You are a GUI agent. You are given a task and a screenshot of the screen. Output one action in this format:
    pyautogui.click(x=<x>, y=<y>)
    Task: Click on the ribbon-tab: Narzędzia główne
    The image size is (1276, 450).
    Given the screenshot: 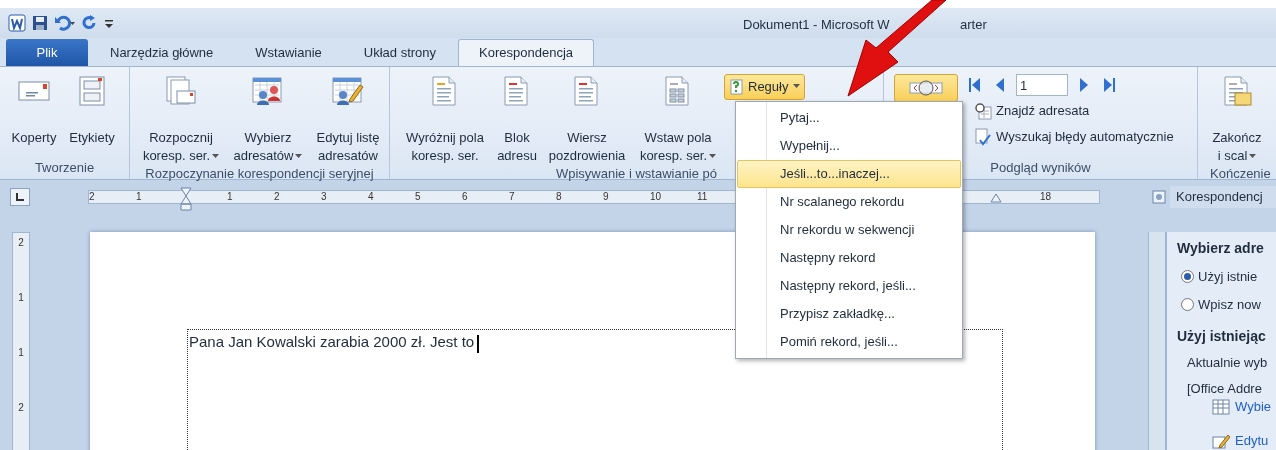 What is the action you would take?
    pyautogui.click(x=162, y=52)
    